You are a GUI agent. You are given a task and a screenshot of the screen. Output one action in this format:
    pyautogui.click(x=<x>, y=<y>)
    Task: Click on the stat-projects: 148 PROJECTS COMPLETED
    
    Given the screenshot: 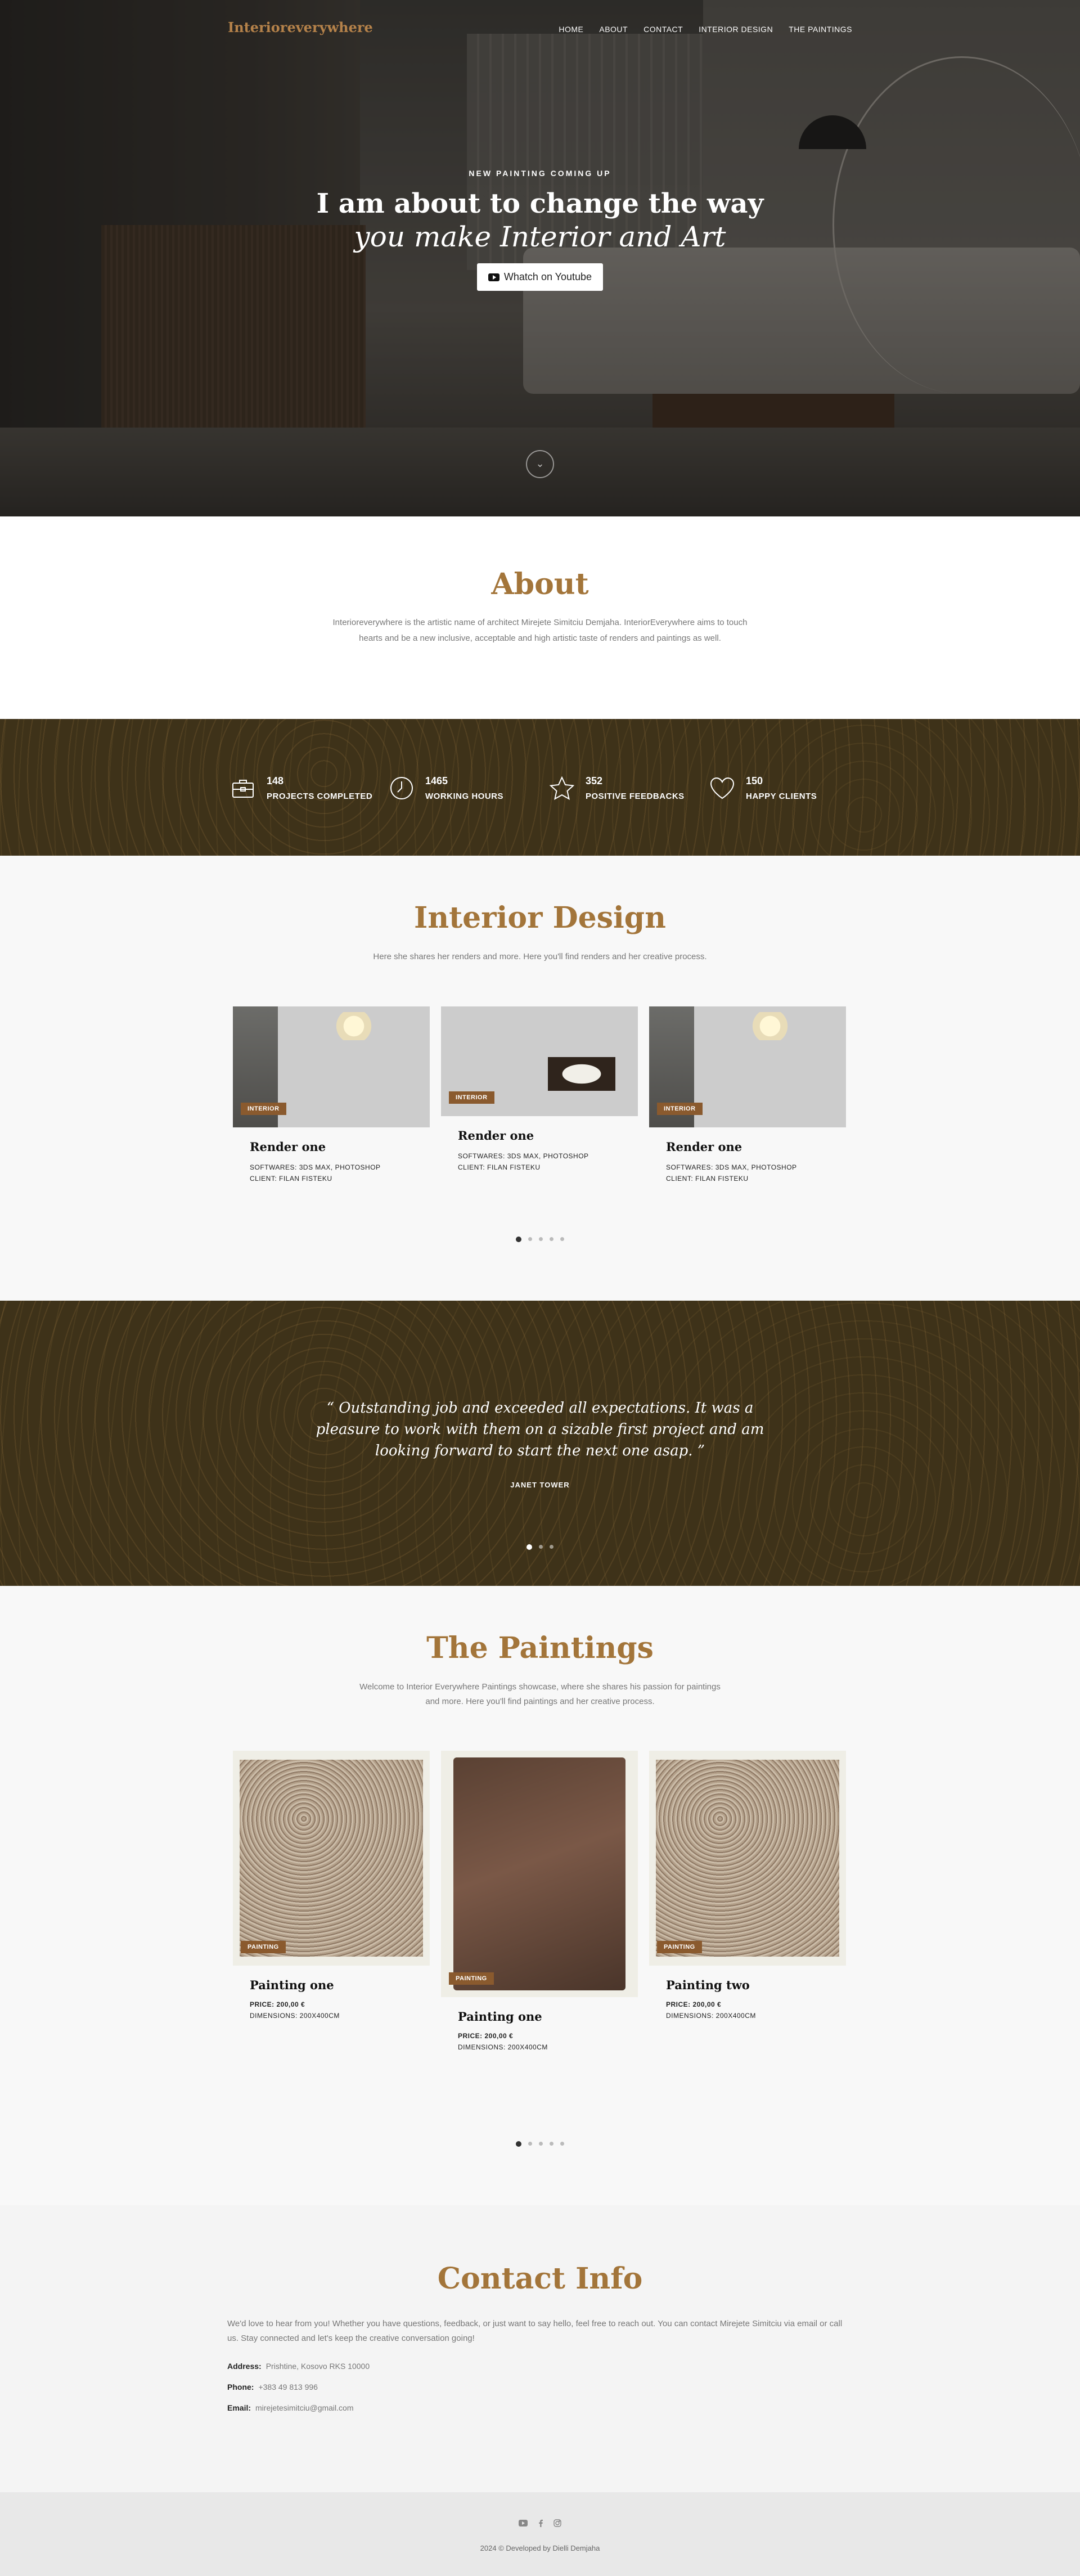 What is the action you would take?
    pyautogui.click(x=301, y=788)
    